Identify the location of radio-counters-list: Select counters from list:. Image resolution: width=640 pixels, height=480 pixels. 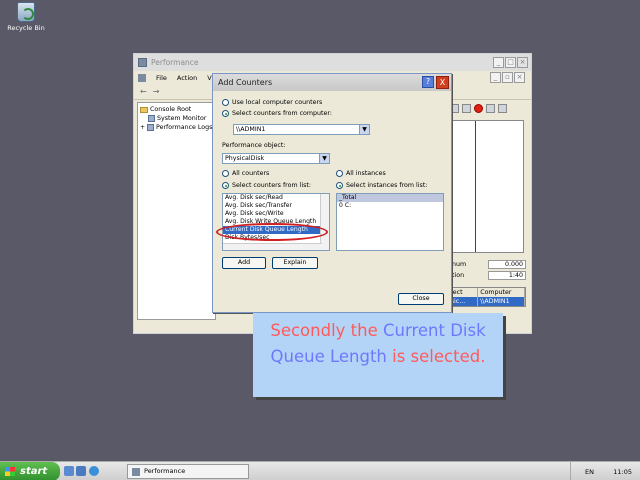
(266, 185).